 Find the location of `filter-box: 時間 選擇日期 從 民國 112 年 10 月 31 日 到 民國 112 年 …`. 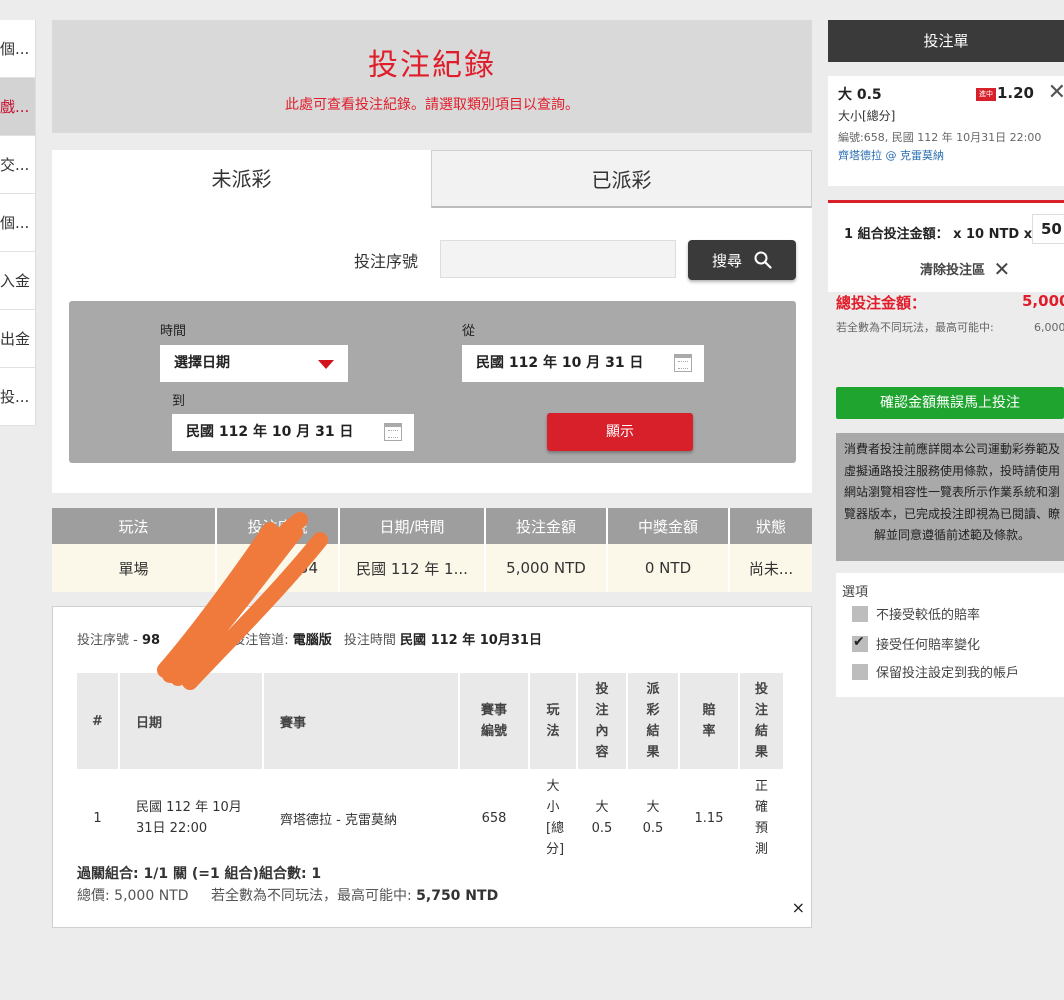

filter-box: 時間 選擇日期 從 民國 112 年 10 月 31 日 到 民國 112 年 … is located at coordinates (432, 382).